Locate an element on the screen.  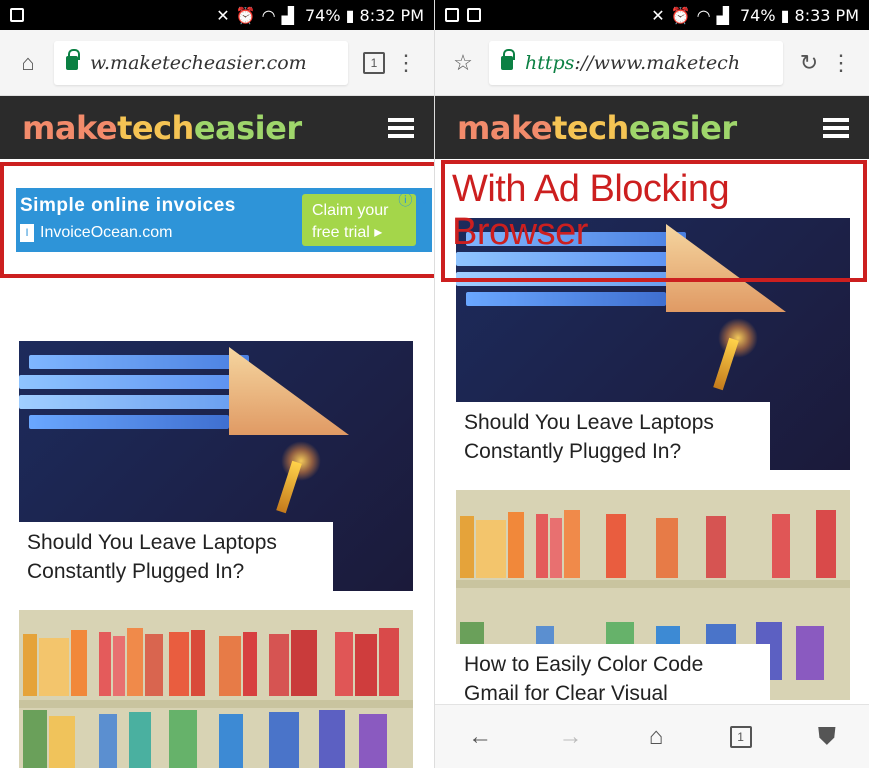
browser-toolbar: ☆ https://www.maketech ↻ ⋮ is located at coordinates (652, 63).